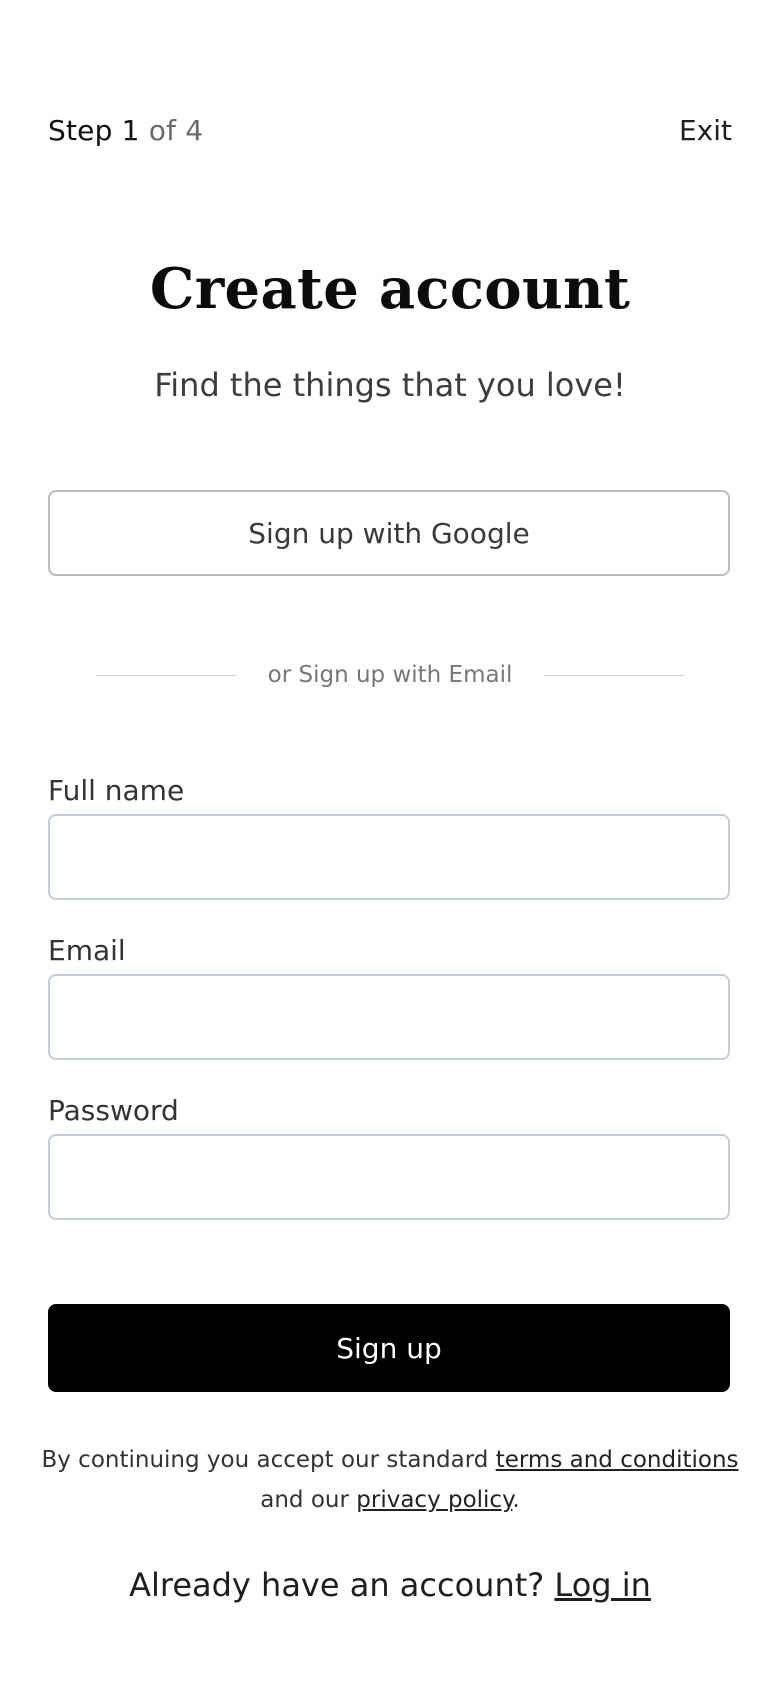 The width and height of the screenshot is (780, 1688). What do you see at coordinates (434, 1500) in the screenshot?
I see `privacy-link: privacy policy` at bounding box center [434, 1500].